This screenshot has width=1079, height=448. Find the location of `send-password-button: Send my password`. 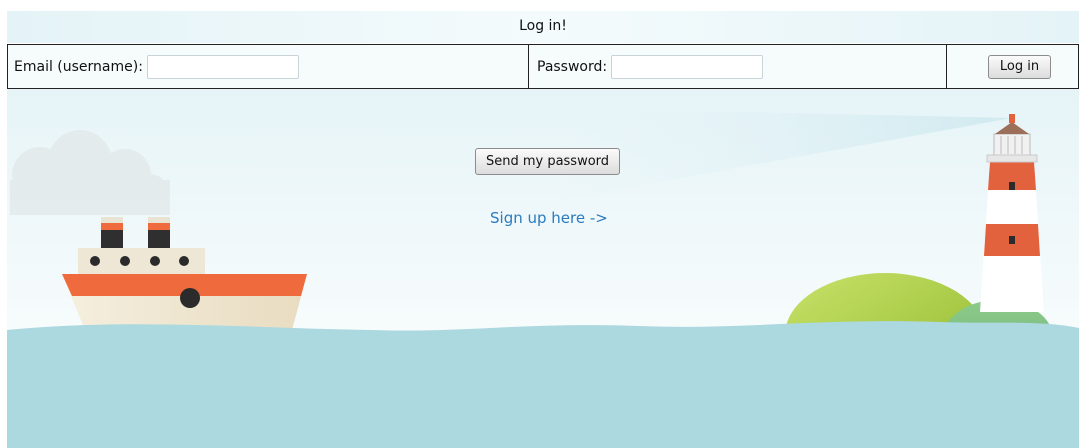

send-password-button: Send my password is located at coordinates (547, 161).